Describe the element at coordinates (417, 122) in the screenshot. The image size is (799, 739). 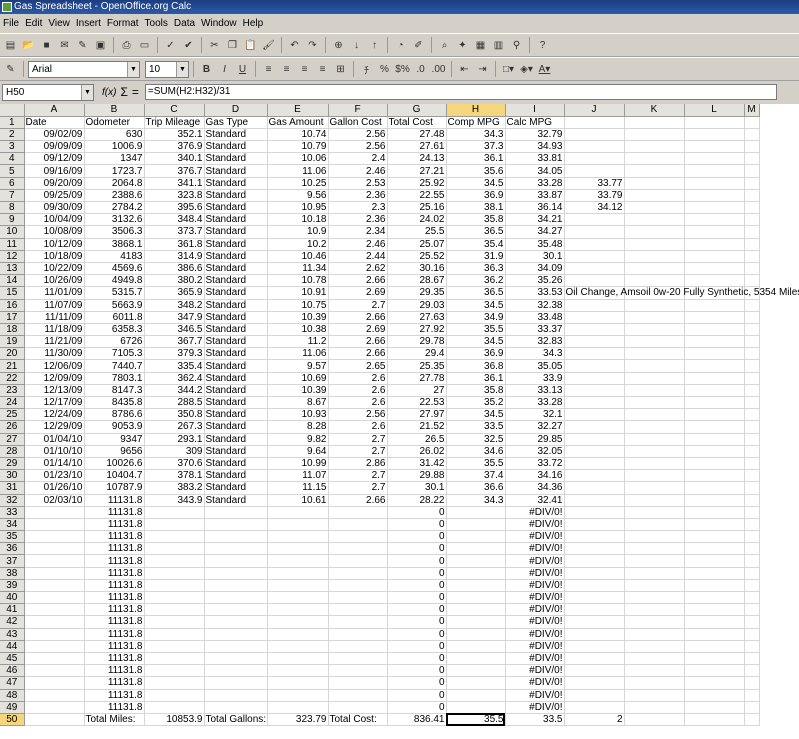
I see `cell-g1: Total Cost` at that location.